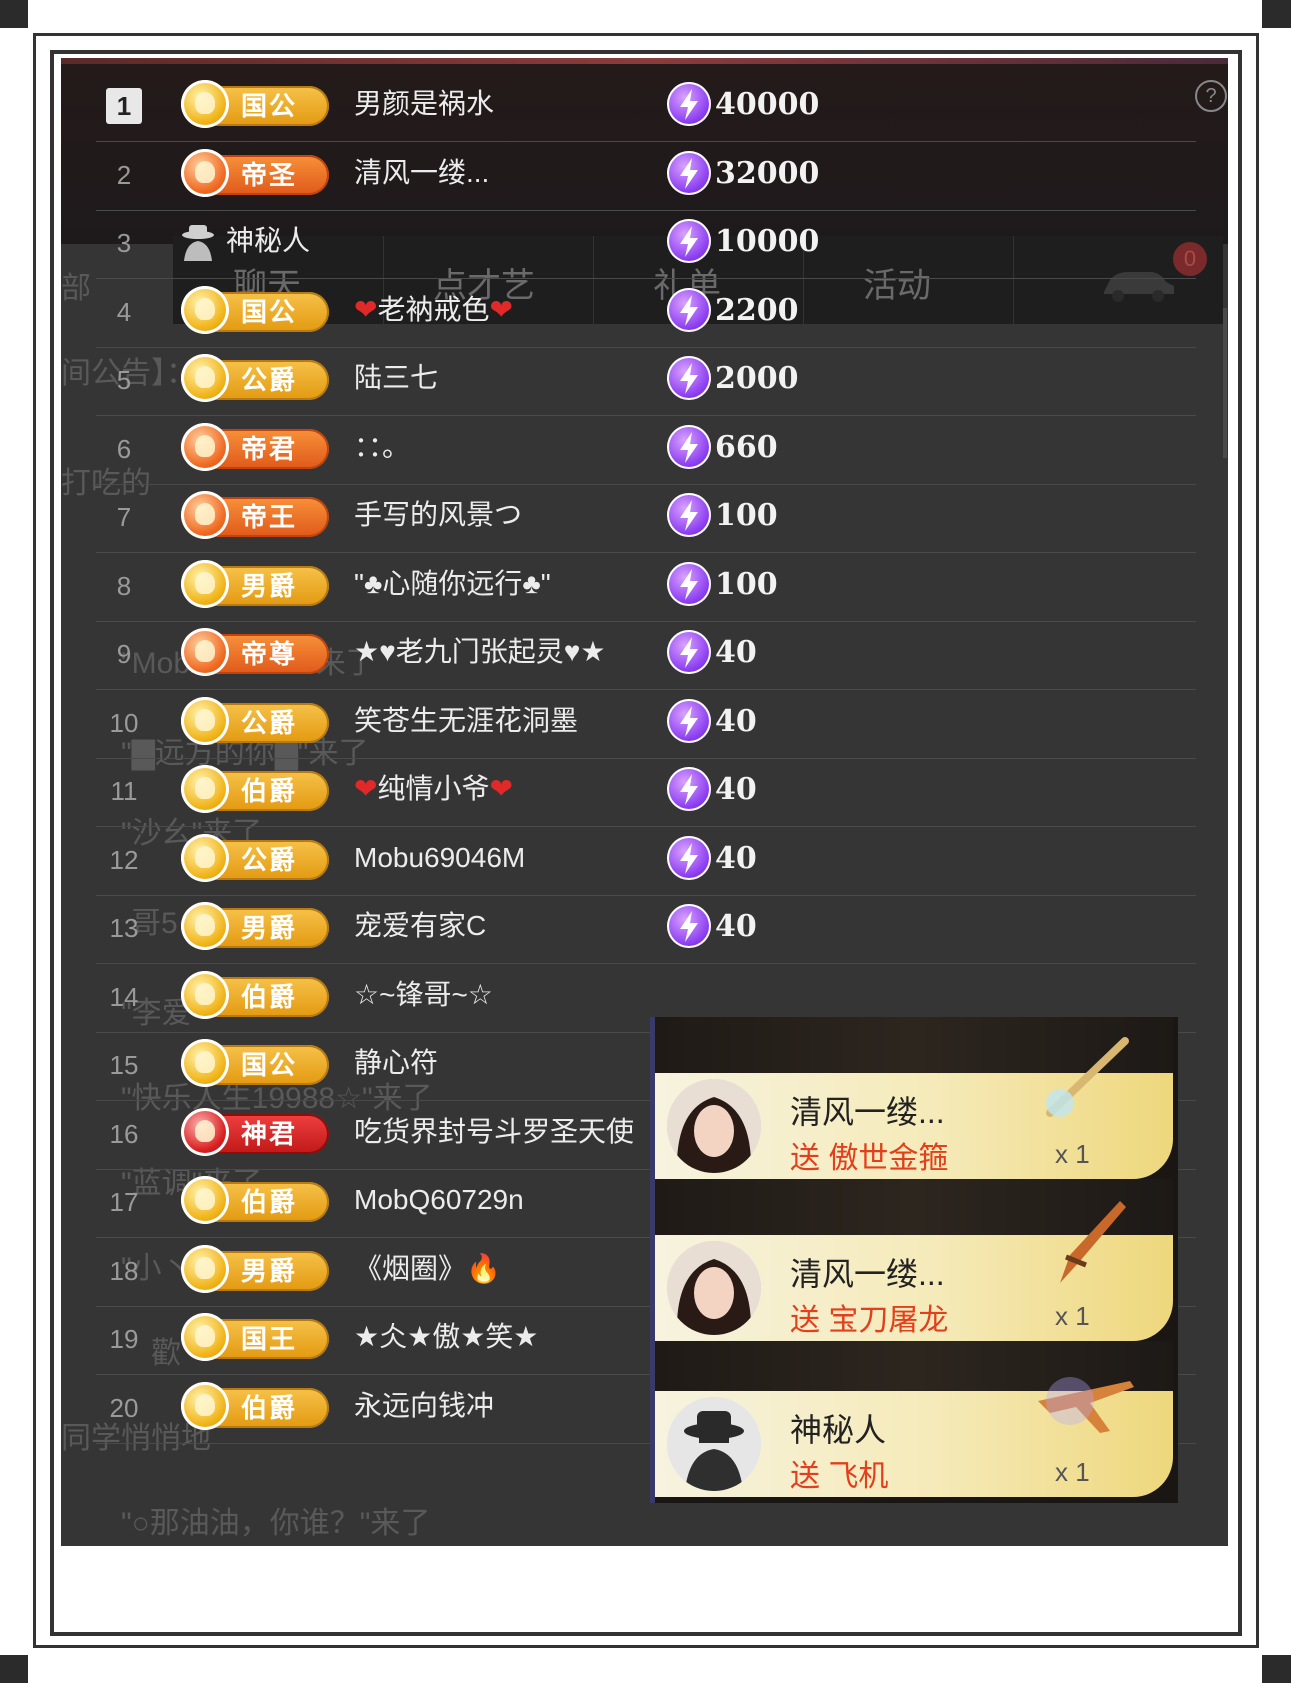 This screenshot has height=1683, width=1291. I want to click on avatar, so click(714, 1126).